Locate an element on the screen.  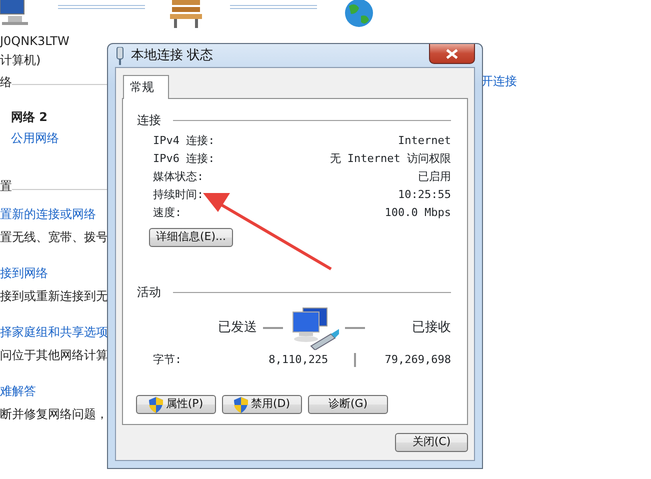
computer-icon is located at coordinates (15, 13).